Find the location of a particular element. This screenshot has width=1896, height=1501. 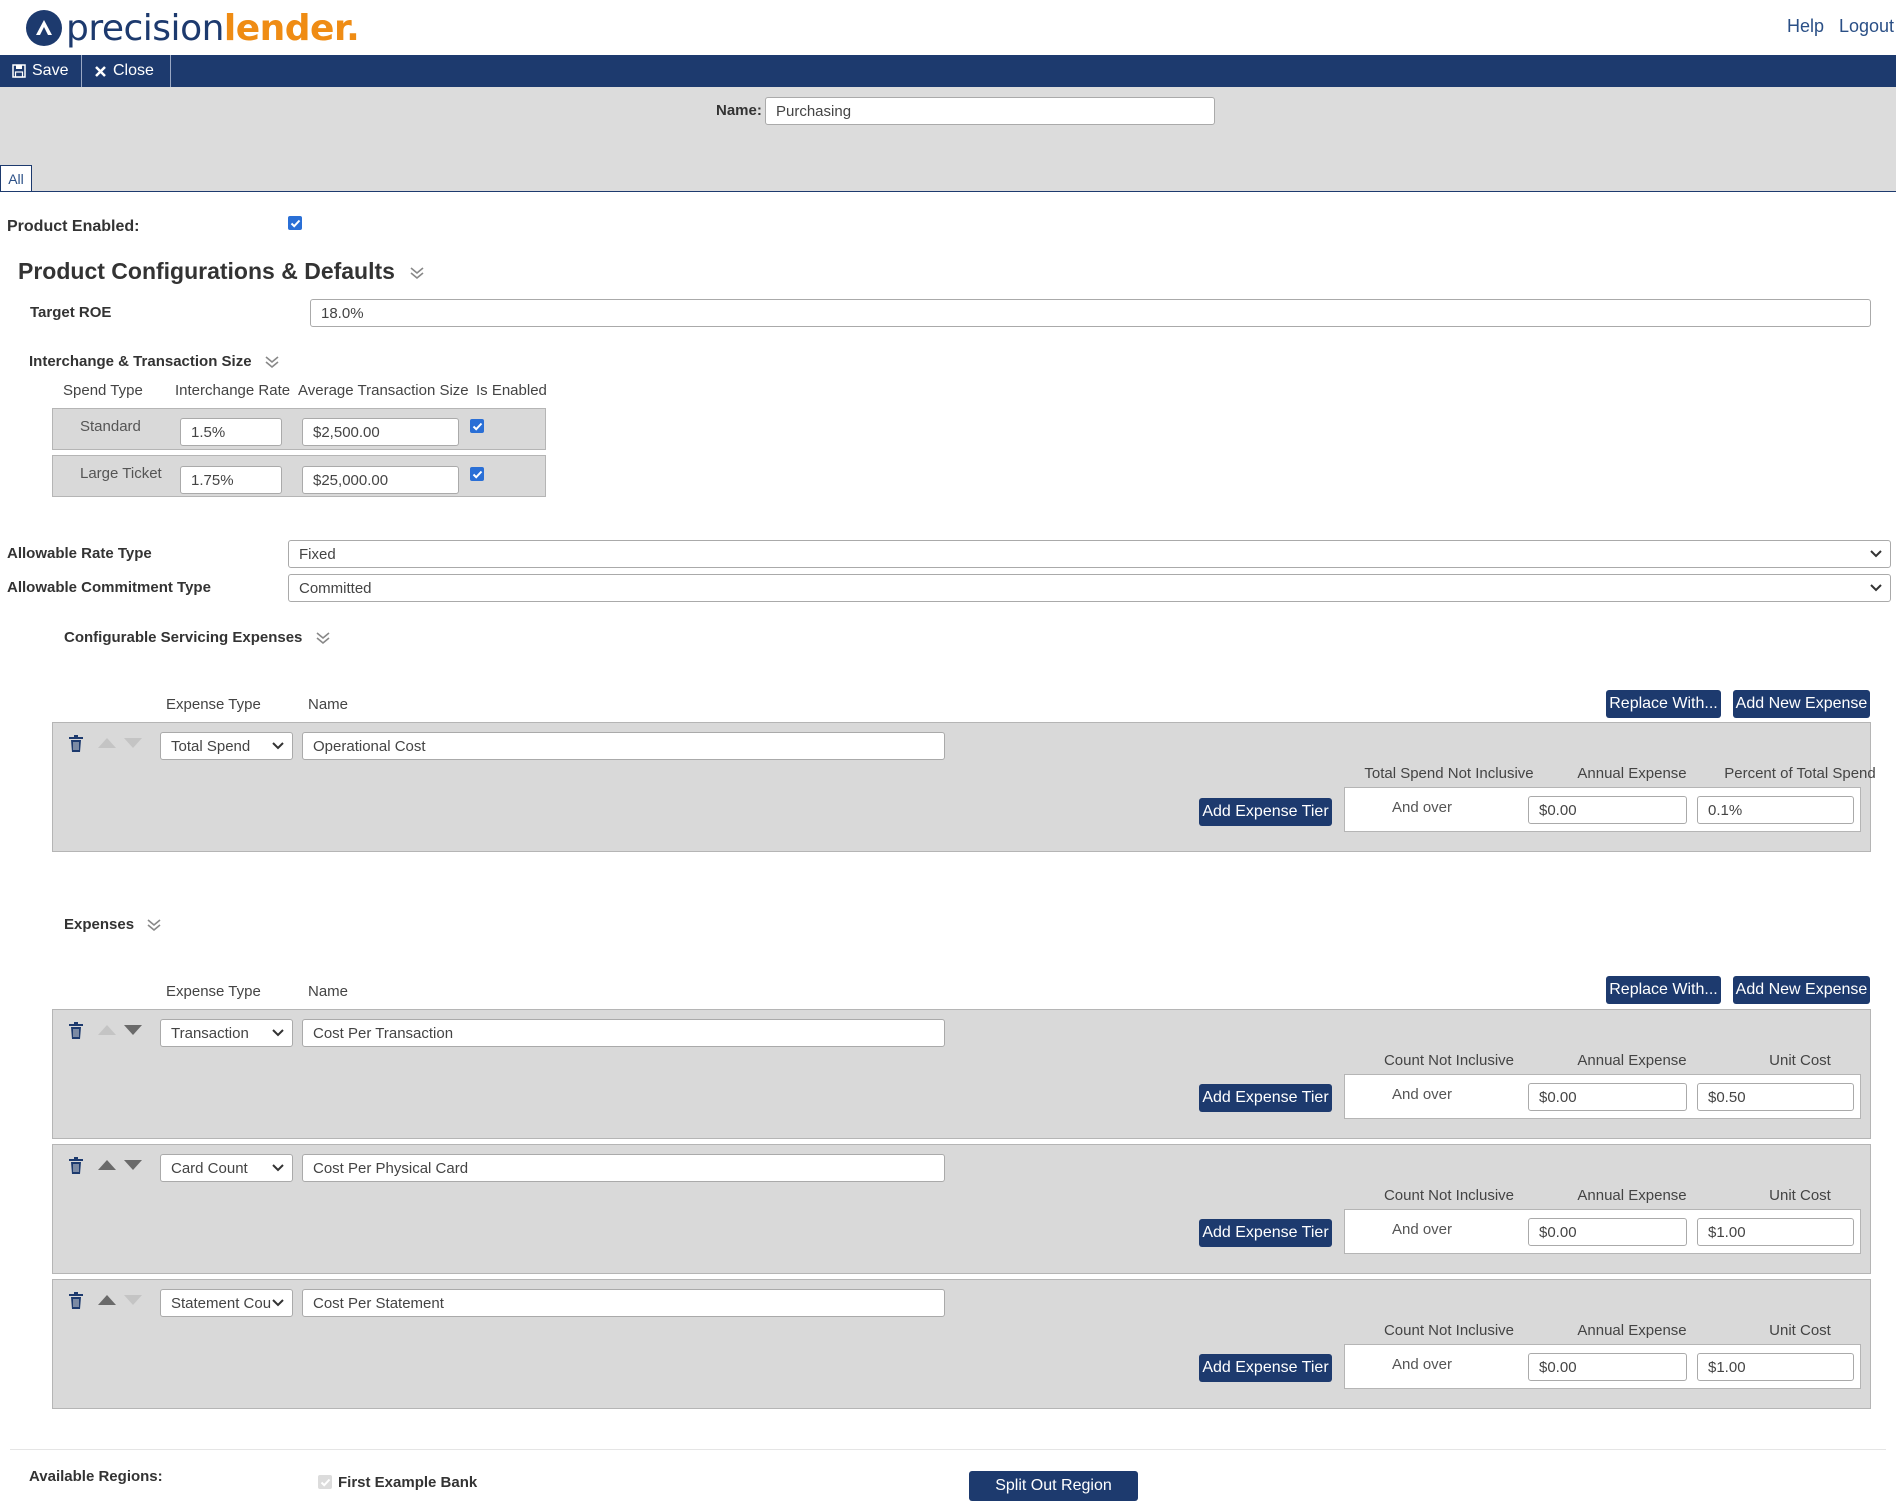

close-label: Close is located at coordinates (133, 70).